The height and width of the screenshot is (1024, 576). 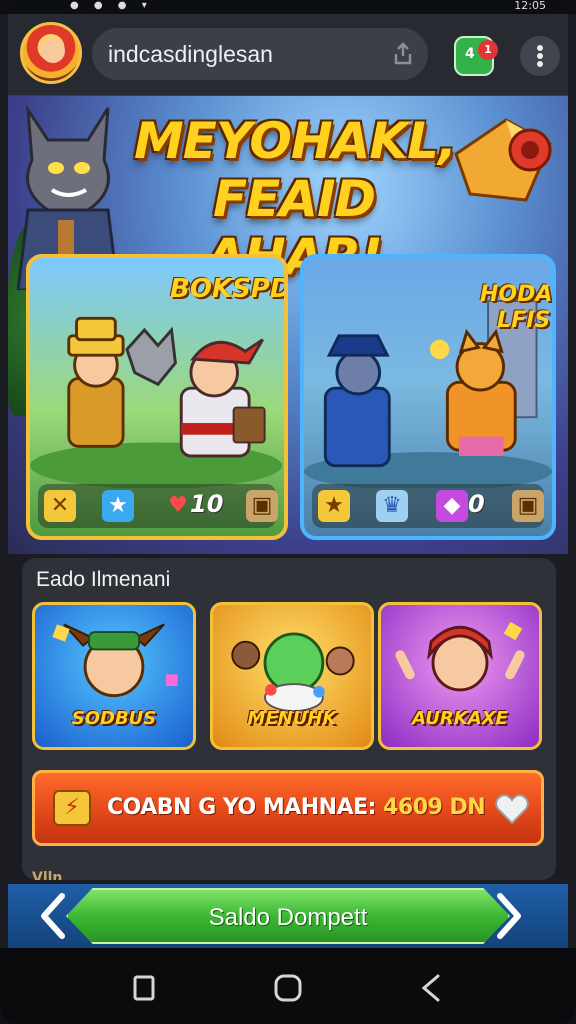 I want to click on more-vert-icon, so click(x=540, y=56).